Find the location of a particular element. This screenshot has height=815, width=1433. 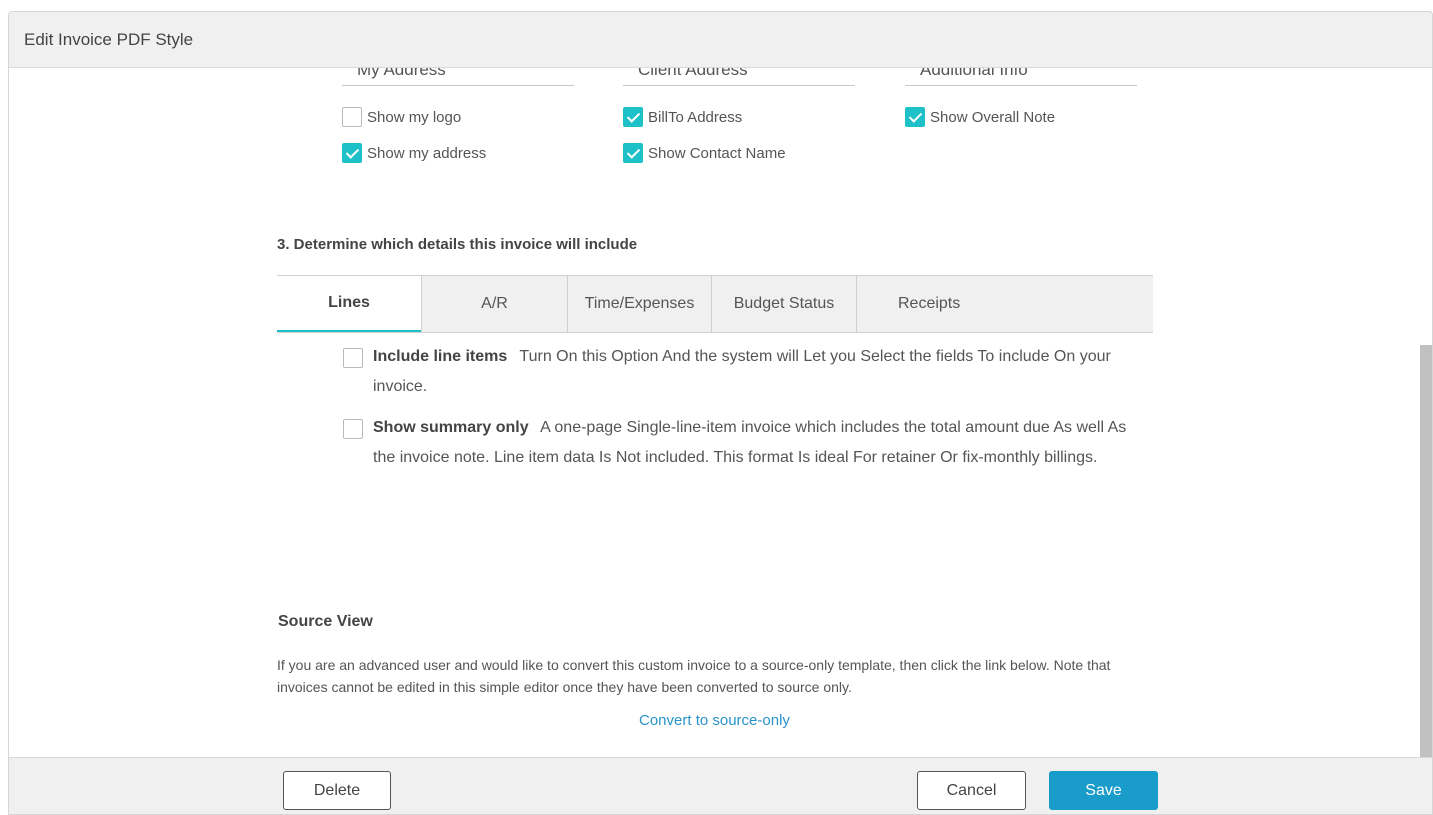

show-contact-name-option: Show Contact Name is located at coordinates (704, 153).